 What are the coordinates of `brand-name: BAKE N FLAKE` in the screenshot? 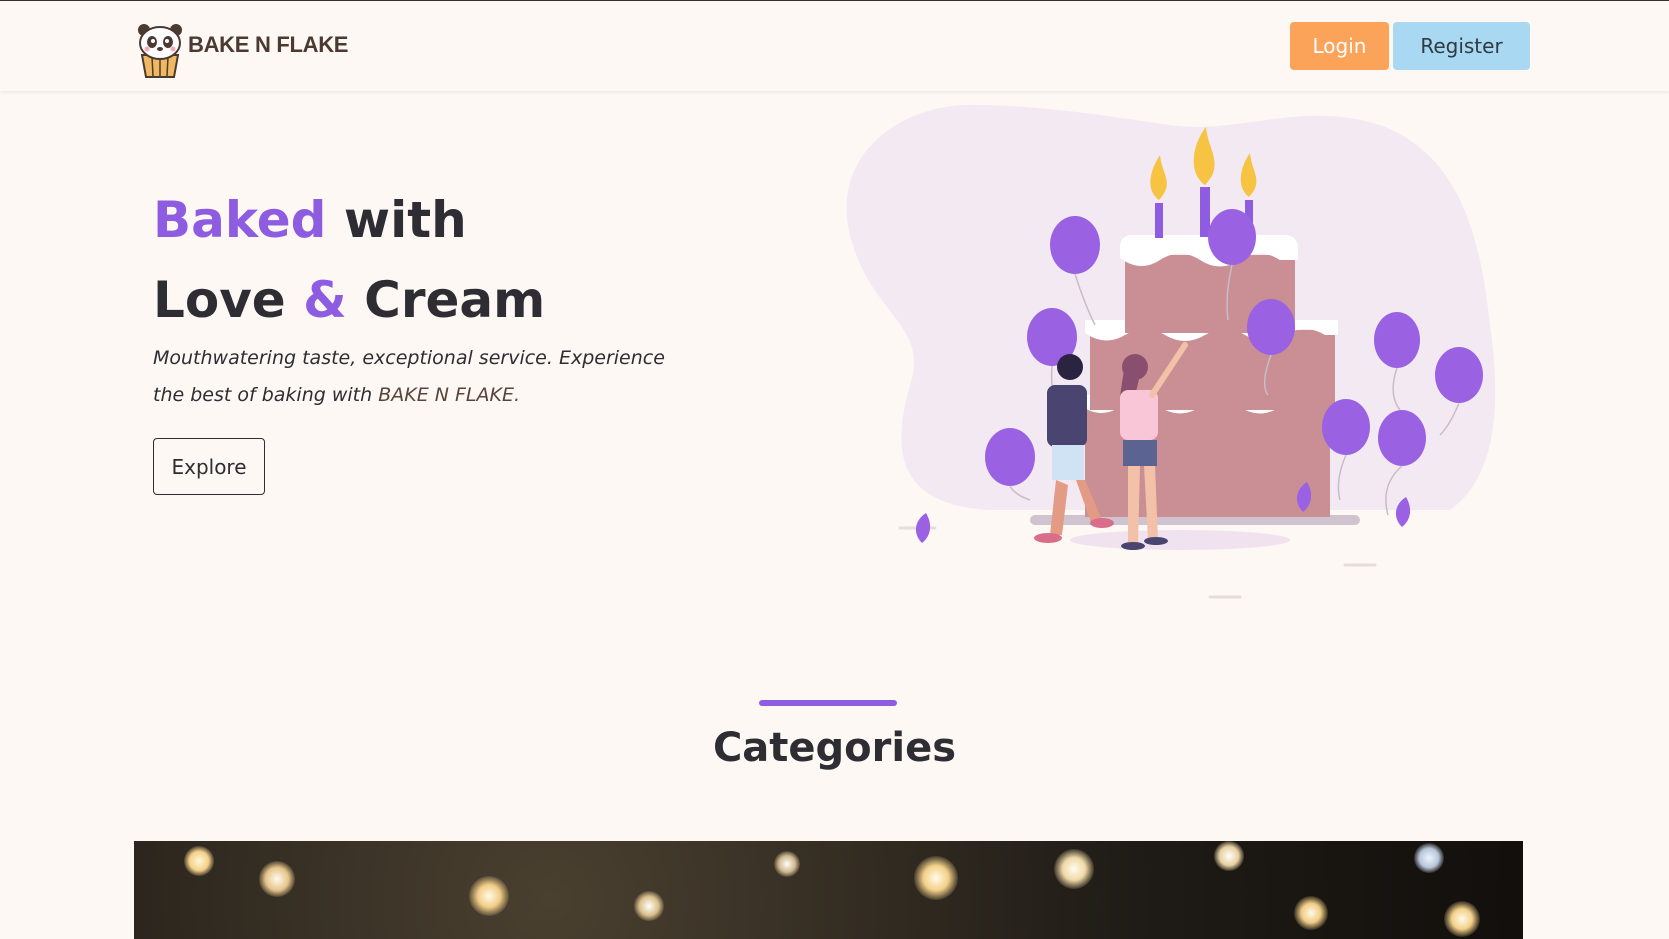 It's located at (268, 44).